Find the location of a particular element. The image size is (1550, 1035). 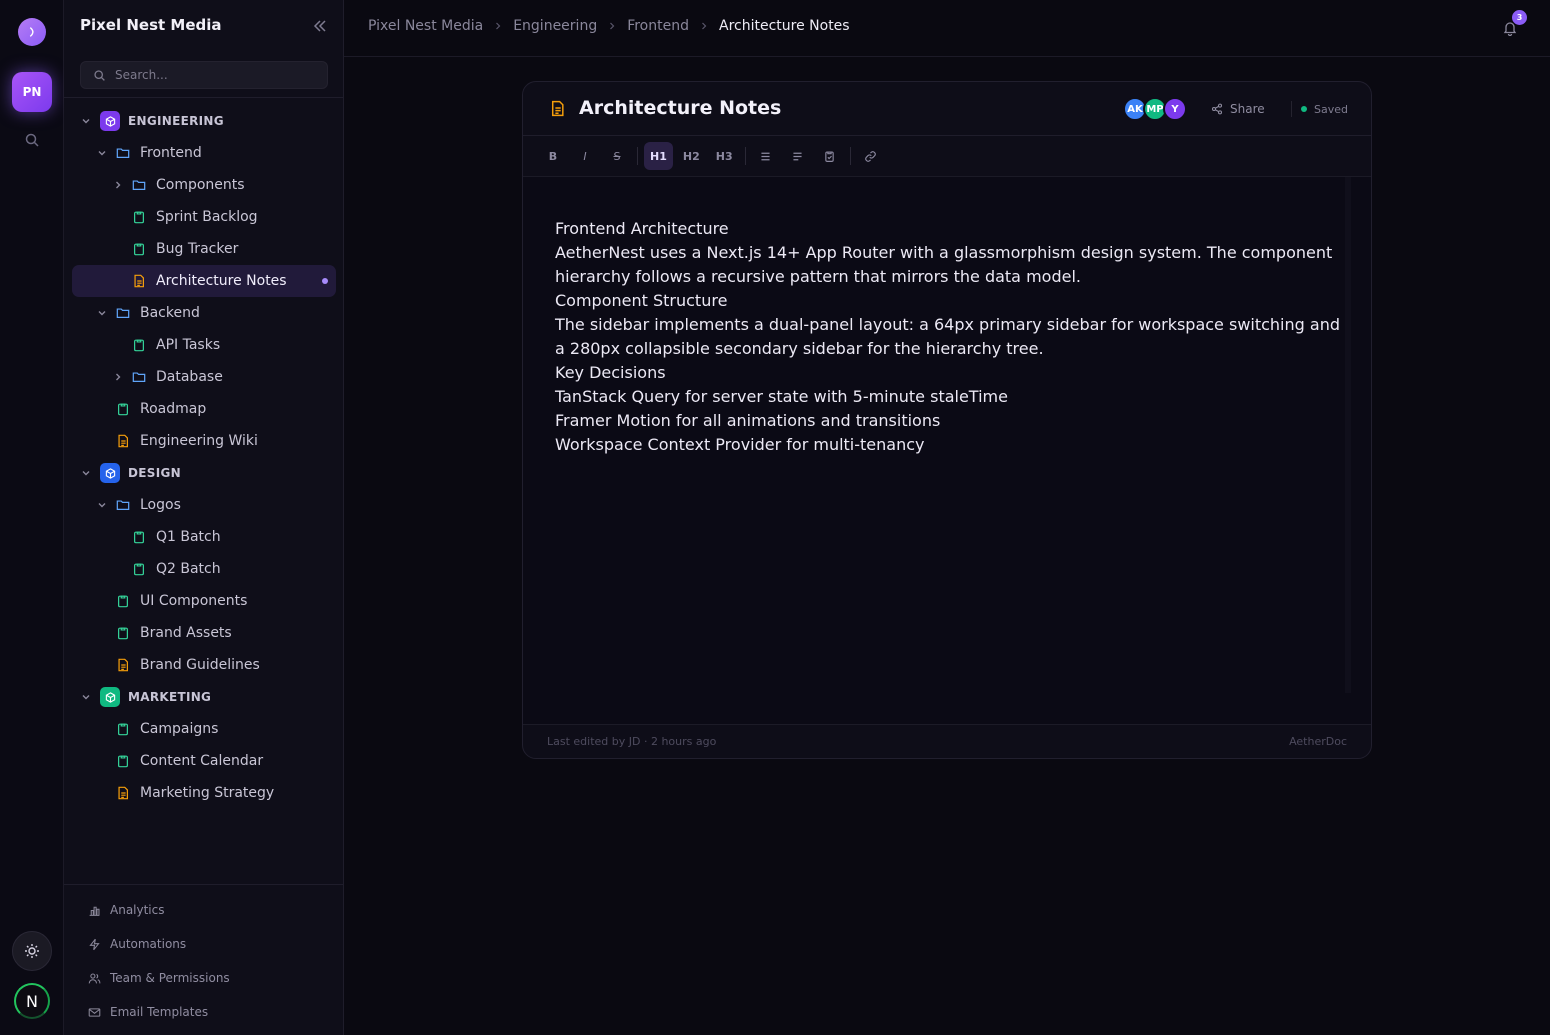

tree-item-label: ENGINEERING is located at coordinates (176, 121).